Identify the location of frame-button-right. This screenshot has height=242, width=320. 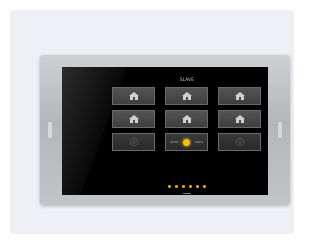
(280, 130).